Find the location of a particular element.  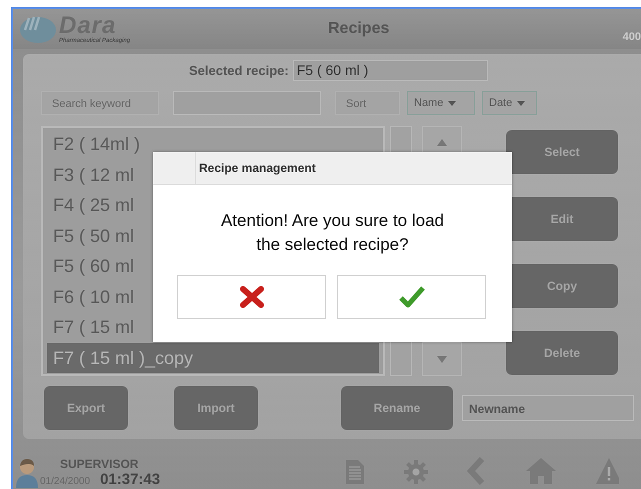

dialog-message: Atention! Are you sure to load the selected recipe? is located at coordinates (333, 233).